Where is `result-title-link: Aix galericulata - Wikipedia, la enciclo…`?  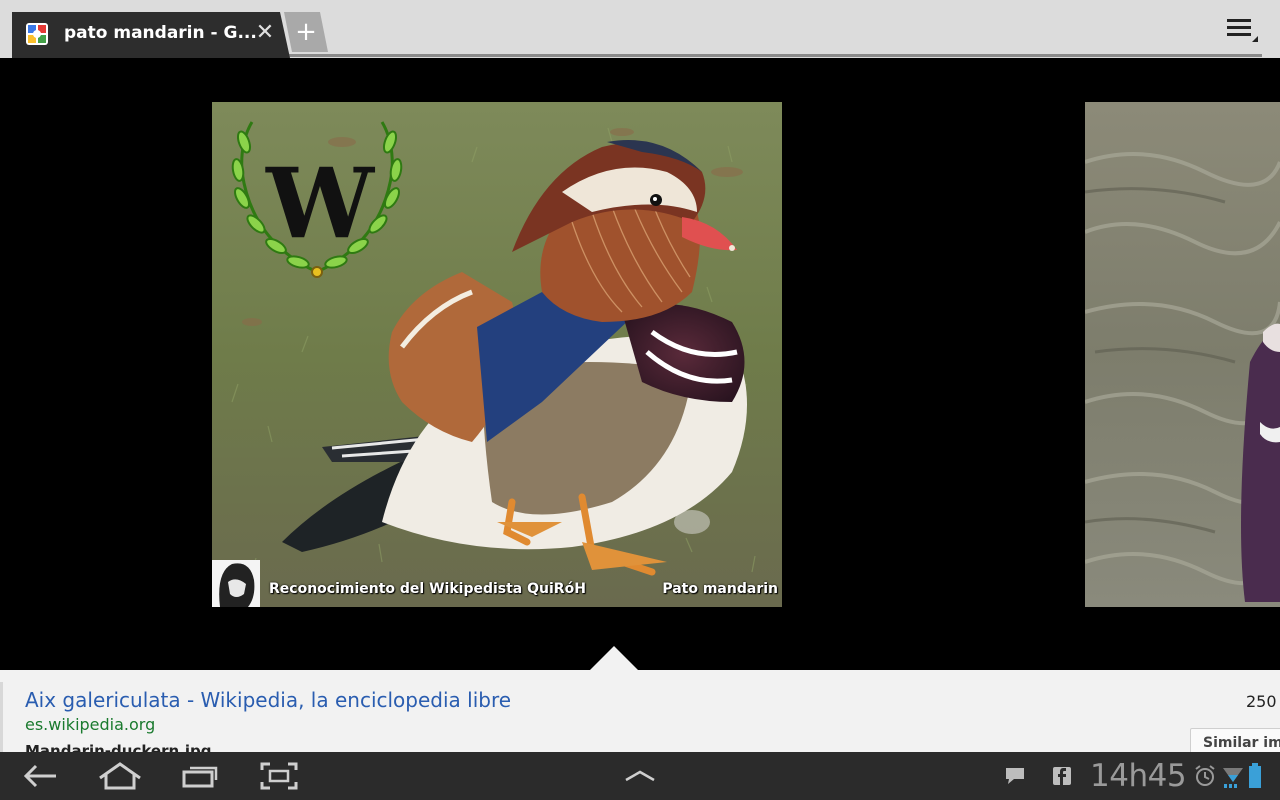
result-title-link: Aix galericulata - Wikipedia, la enciclo… is located at coordinates (268, 700).